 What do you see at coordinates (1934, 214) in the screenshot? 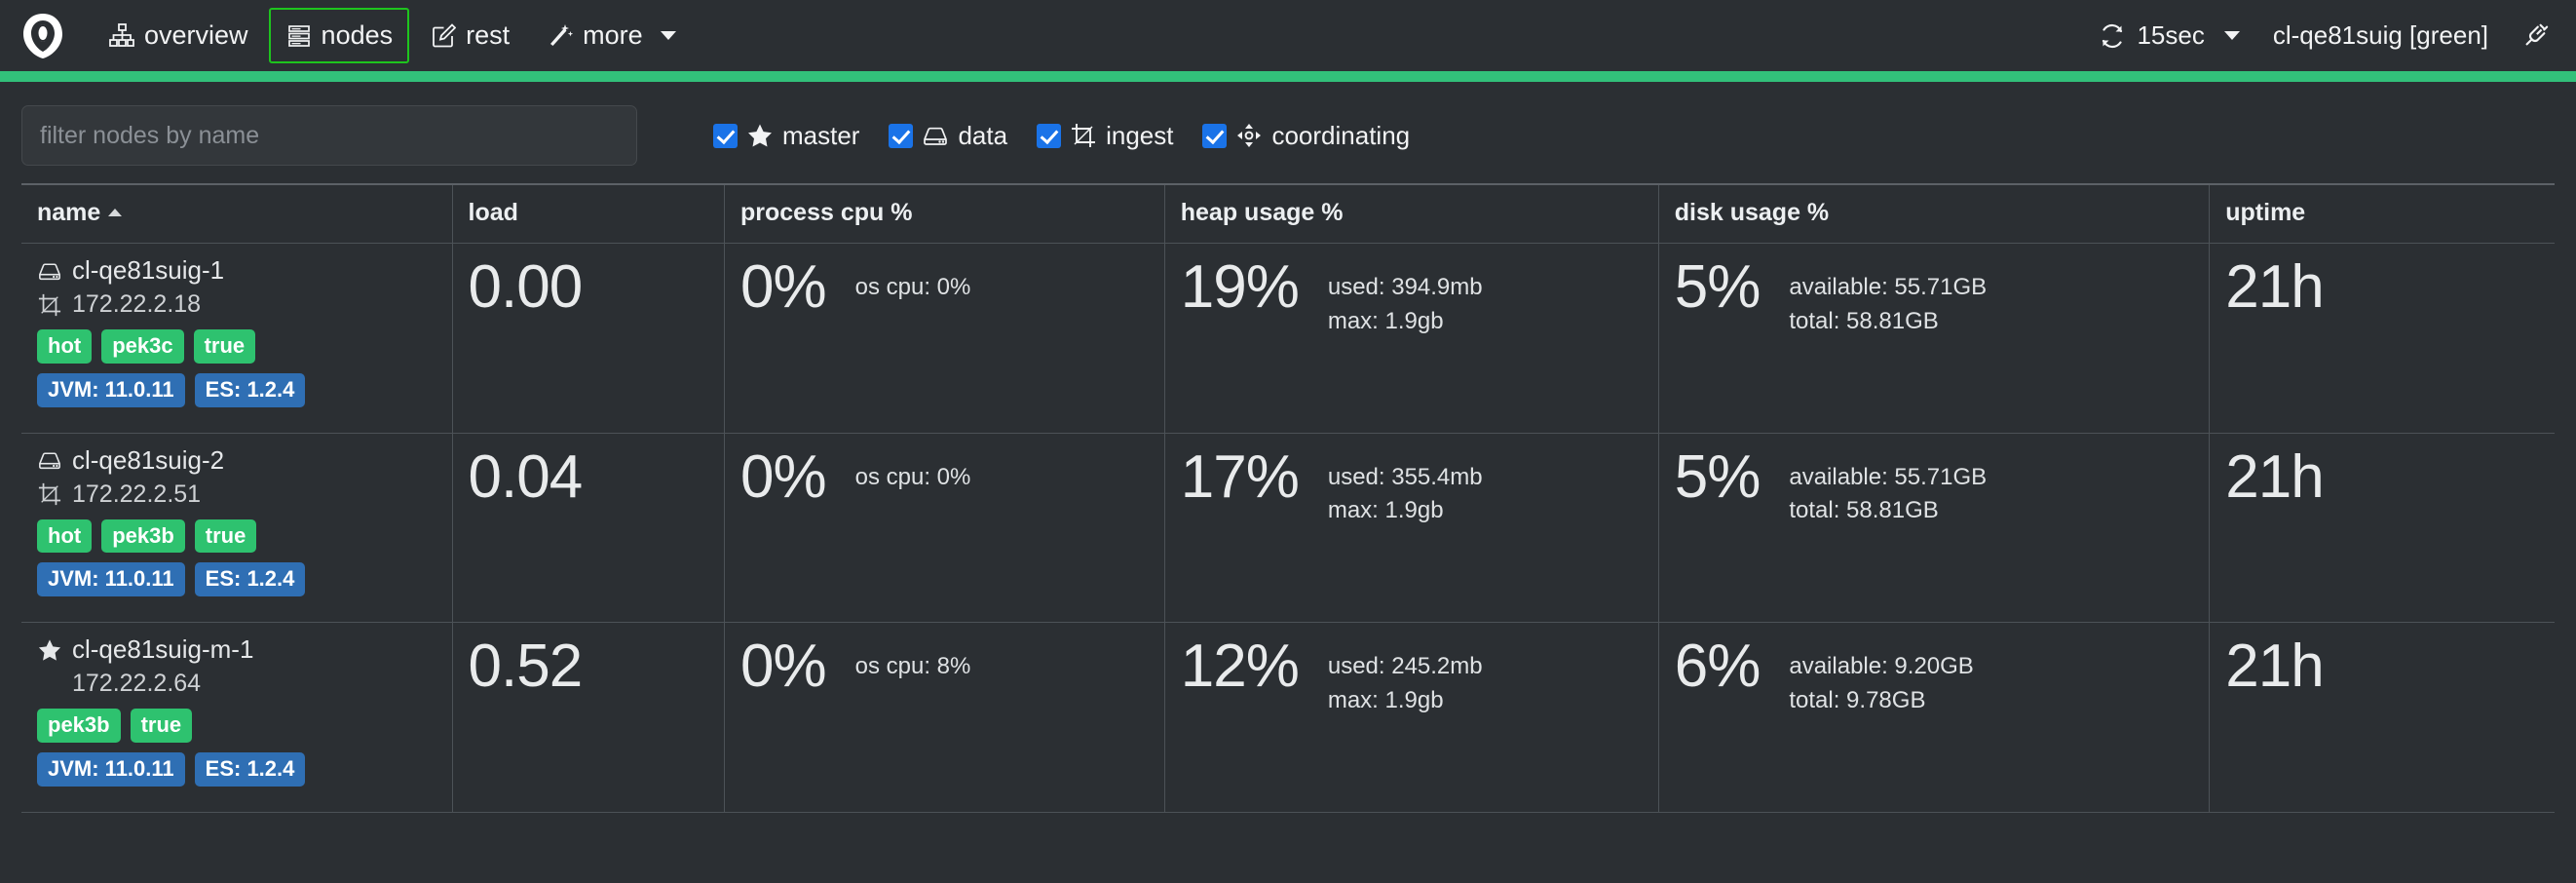
I see `column-header-disk-usage: disk usage %` at bounding box center [1934, 214].